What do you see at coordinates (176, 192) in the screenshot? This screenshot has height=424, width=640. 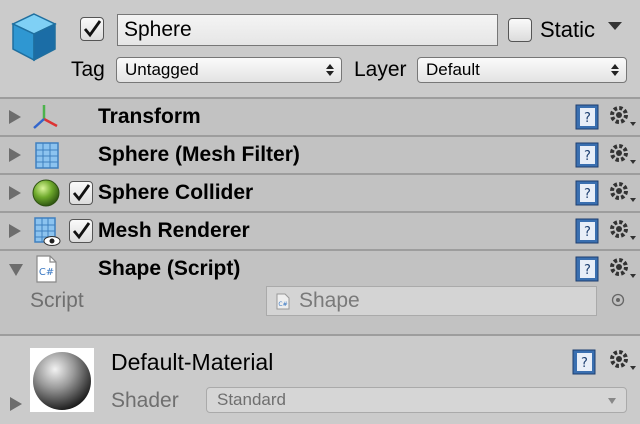 I see `component-title: Sphere Collider` at bounding box center [176, 192].